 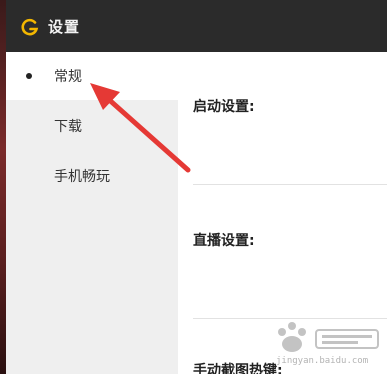 I want to click on baidu-watermark: jingyan.baidu.com, so click(x=326, y=345).